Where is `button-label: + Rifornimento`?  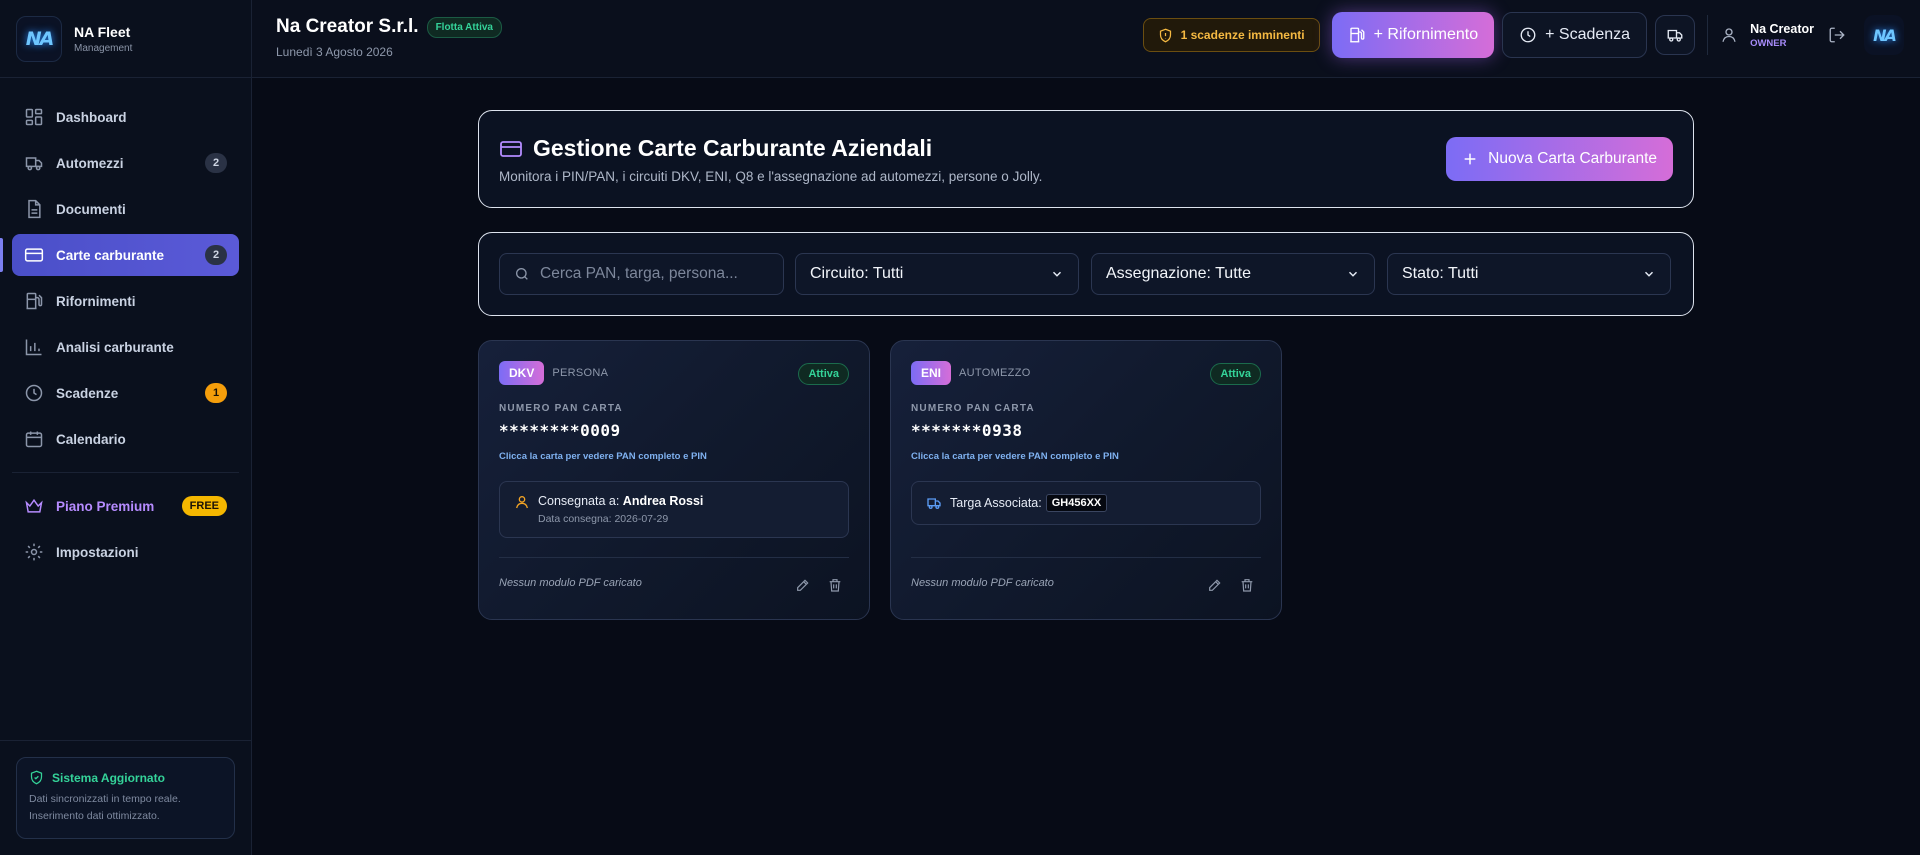 button-label: + Rifornimento is located at coordinates (1426, 34).